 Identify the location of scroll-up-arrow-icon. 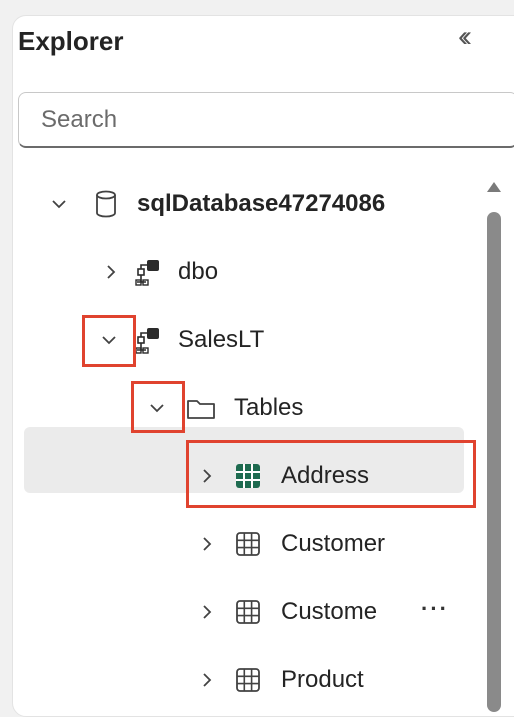
(494, 187).